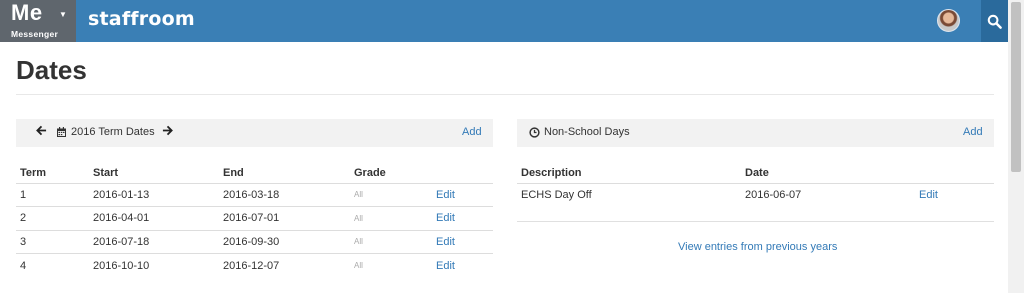 This screenshot has width=1024, height=293. What do you see at coordinates (284, 173) in the screenshot?
I see `col-end: End` at bounding box center [284, 173].